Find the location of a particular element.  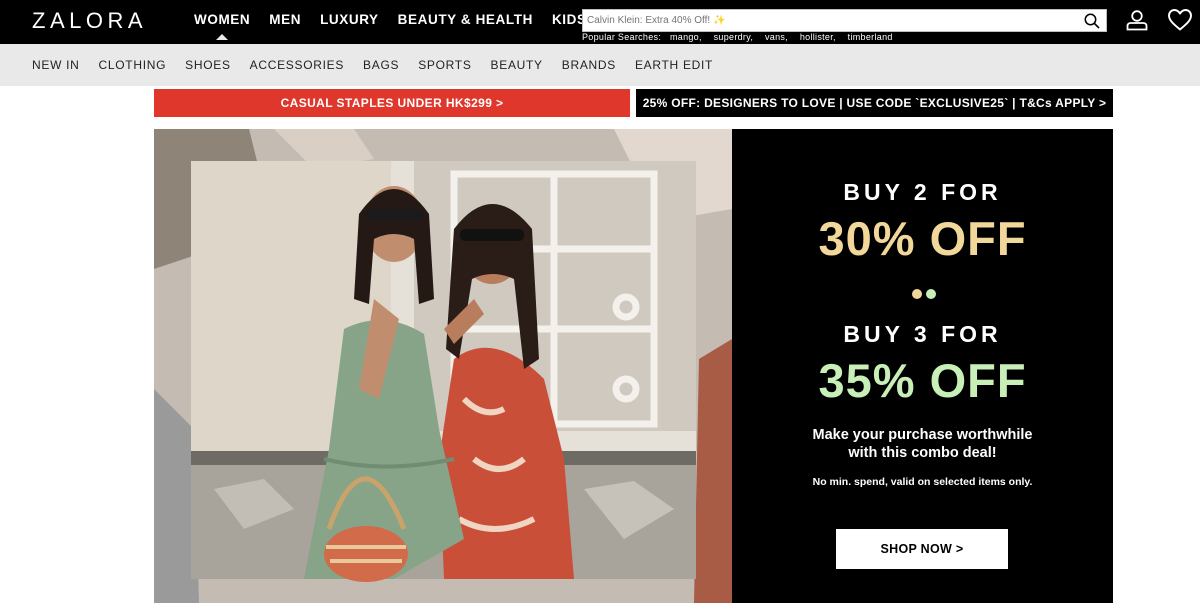

divider-dots is located at coordinates (926, 295).